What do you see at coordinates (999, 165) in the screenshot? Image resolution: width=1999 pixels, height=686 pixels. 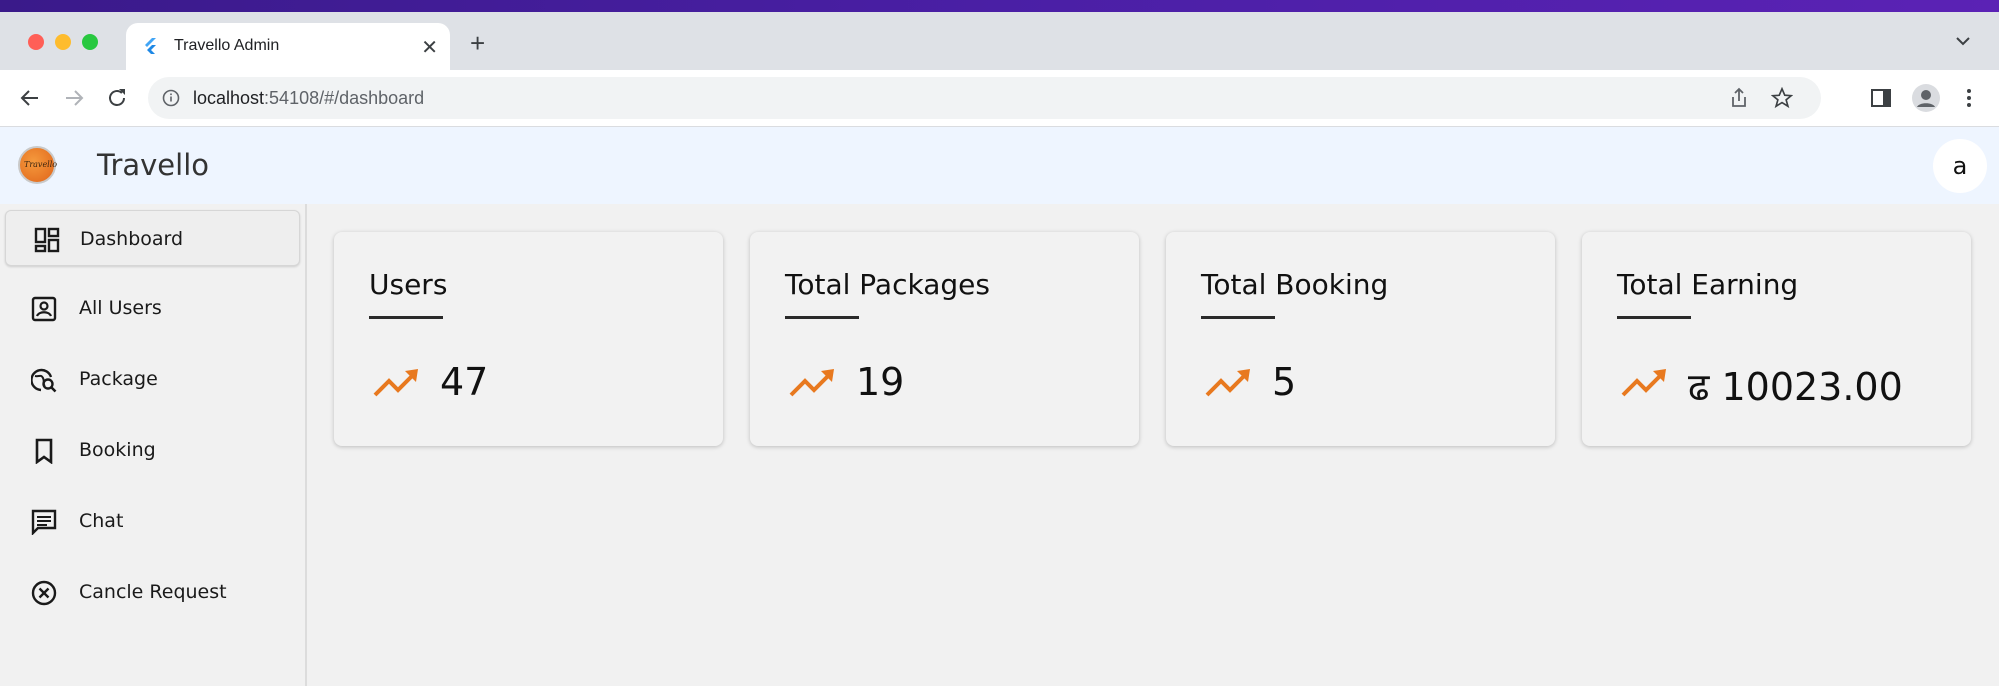 I see `app-header: Travello Travello a` at bounding box center [999, 165].